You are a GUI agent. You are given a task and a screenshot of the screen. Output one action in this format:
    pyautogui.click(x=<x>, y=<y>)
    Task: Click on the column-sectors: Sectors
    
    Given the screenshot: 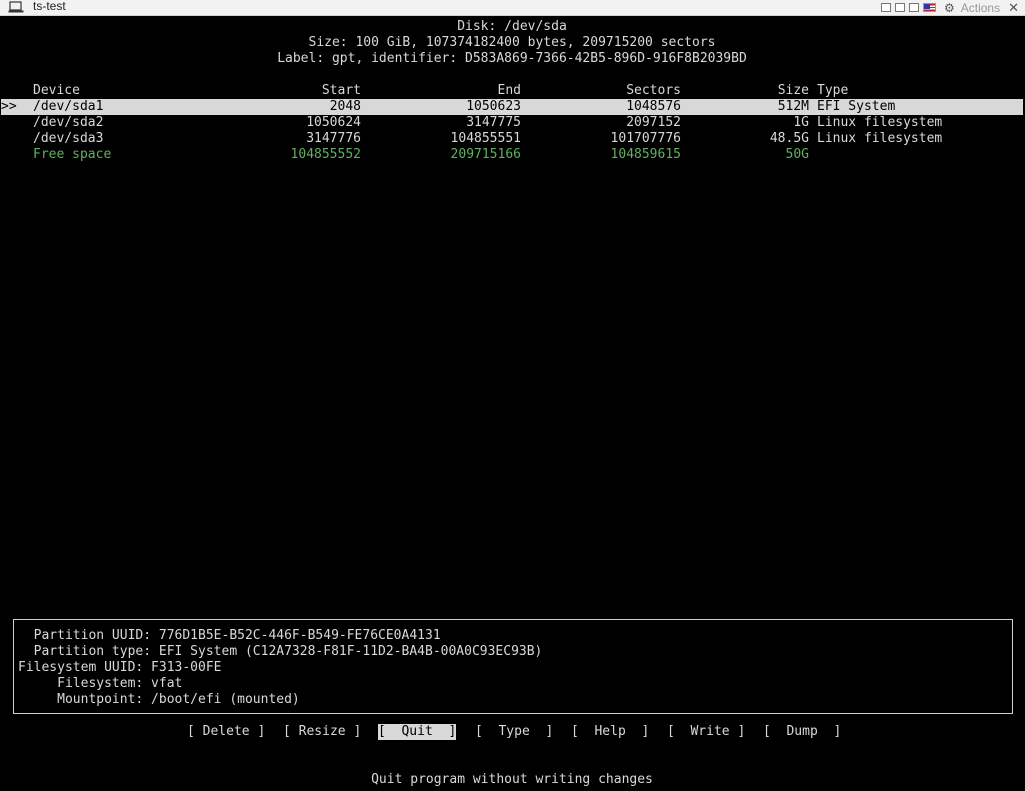 What is the action you would take?
    pyautogui.click(x=653, y=90)
    